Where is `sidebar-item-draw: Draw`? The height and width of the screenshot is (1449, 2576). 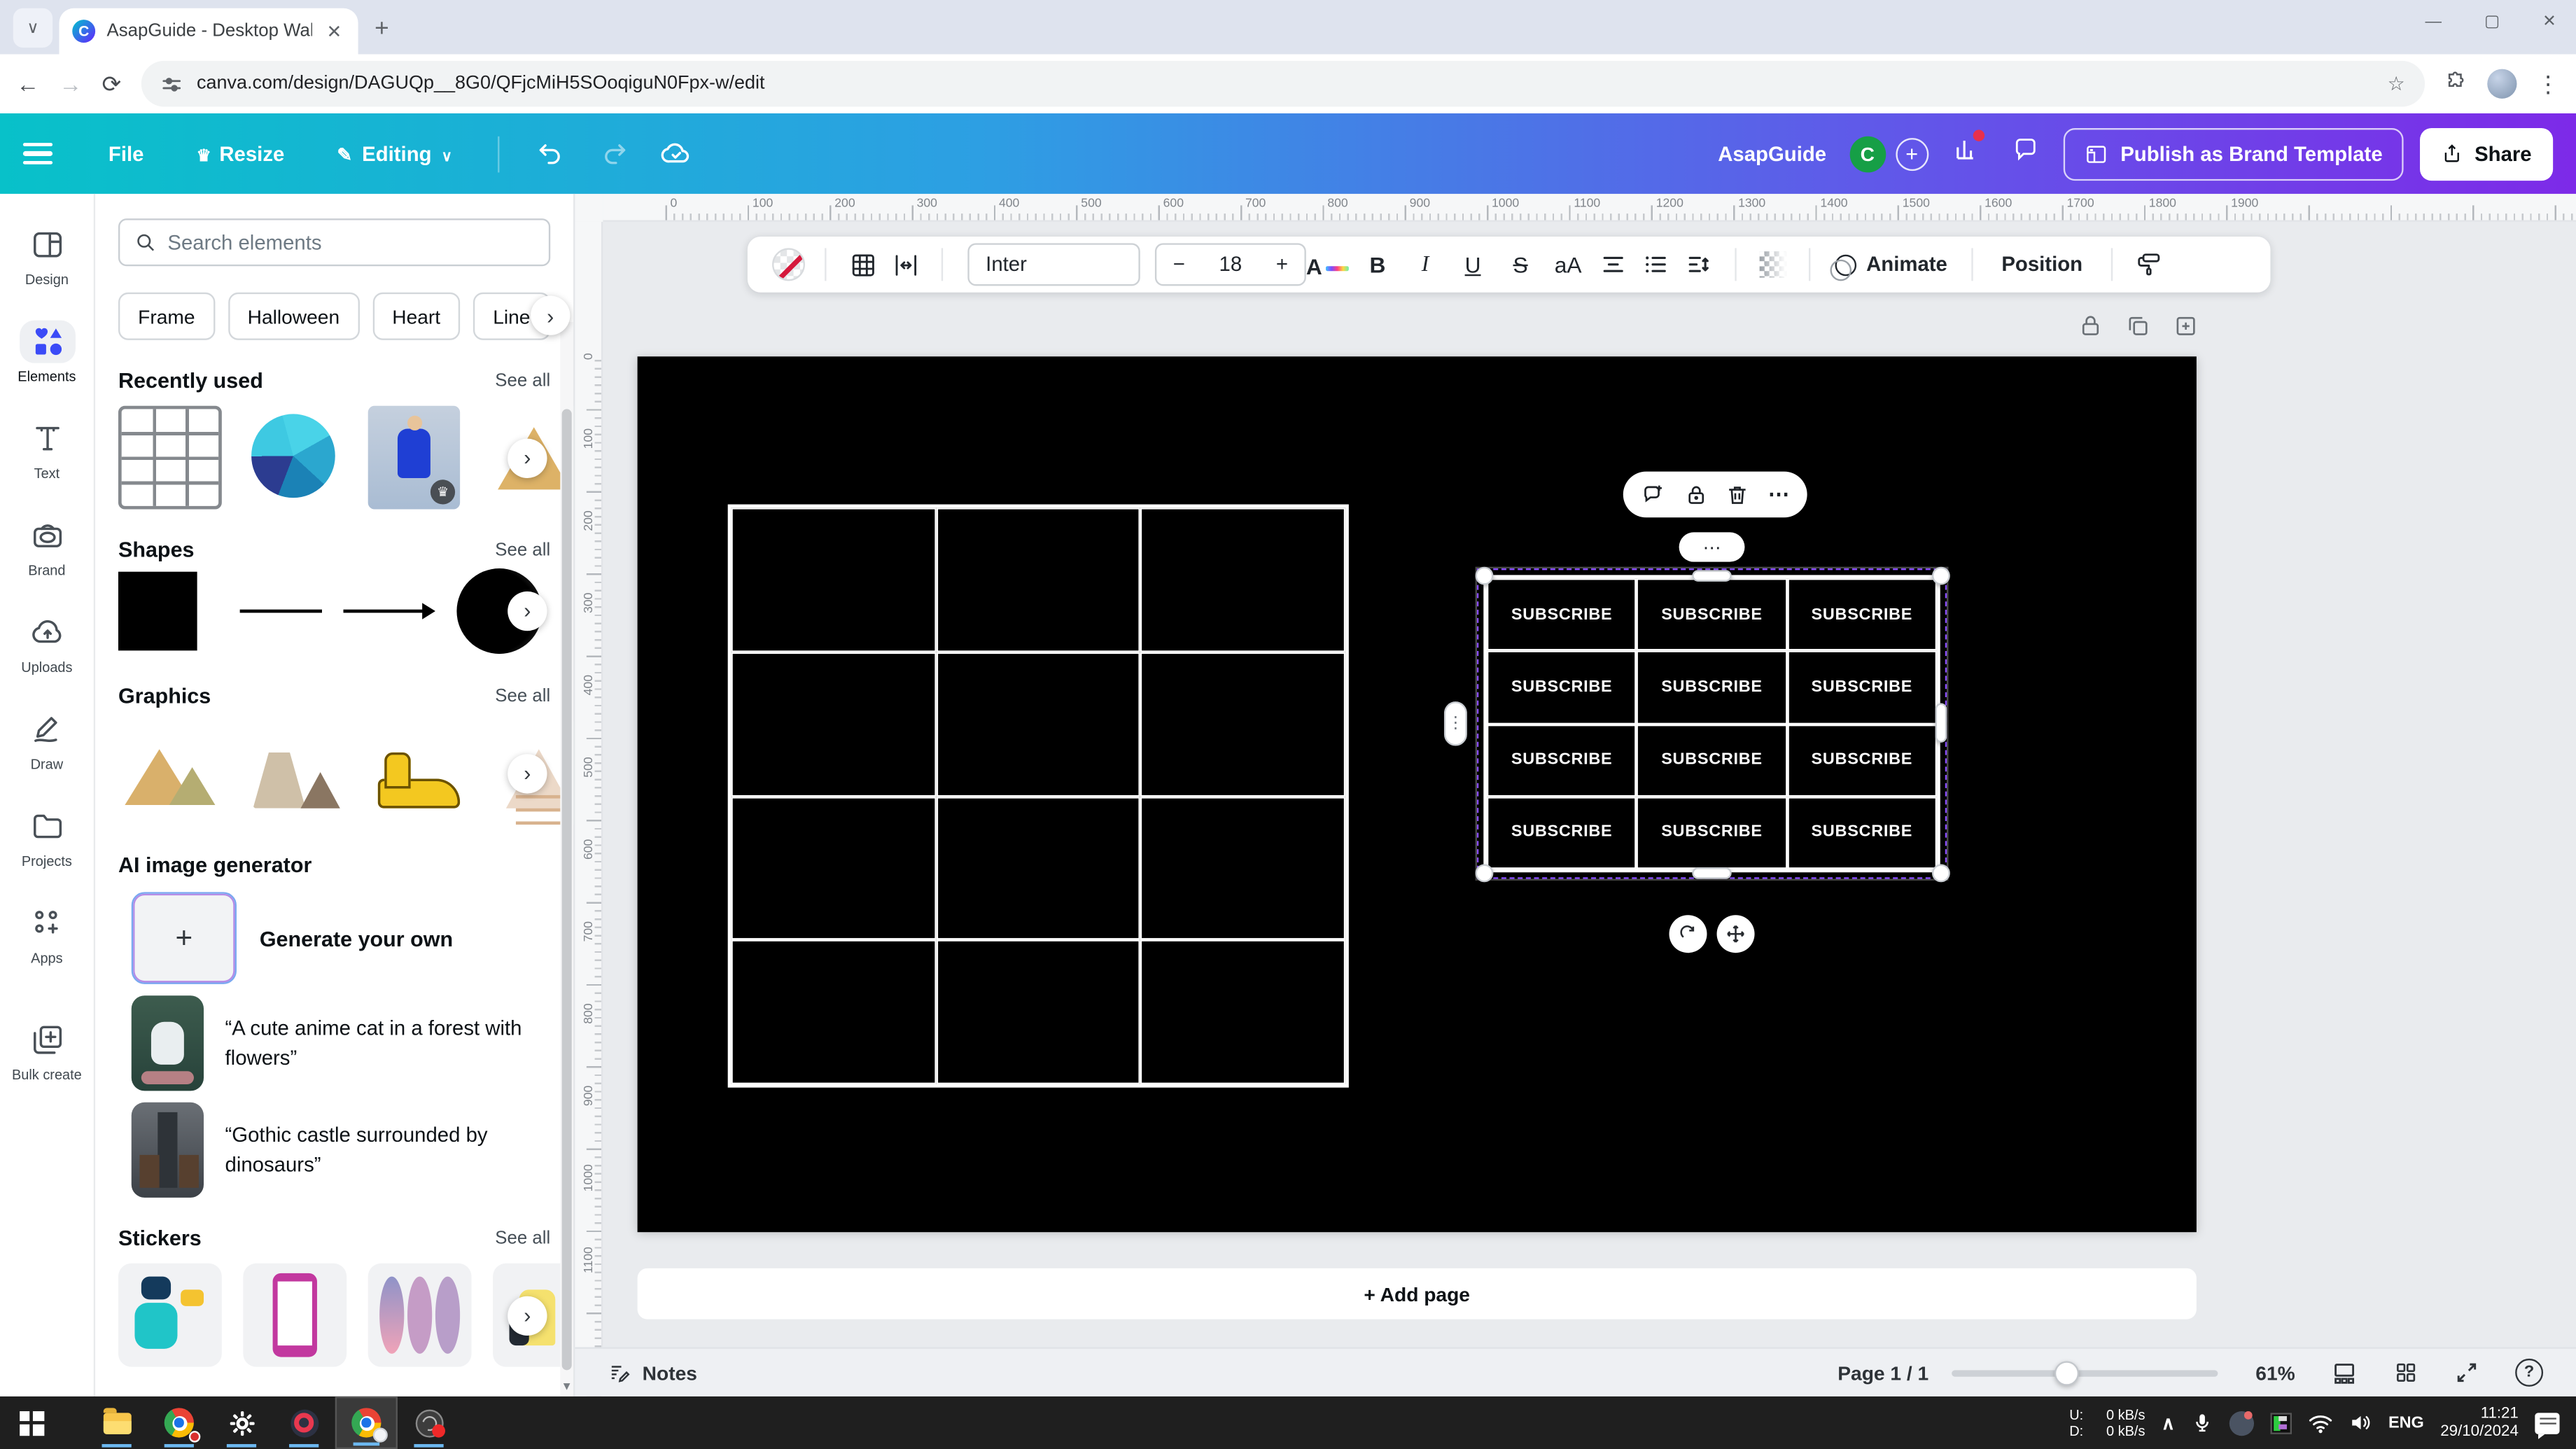
sidebar-item-draw: Draw is located at coordinates (47, 740).